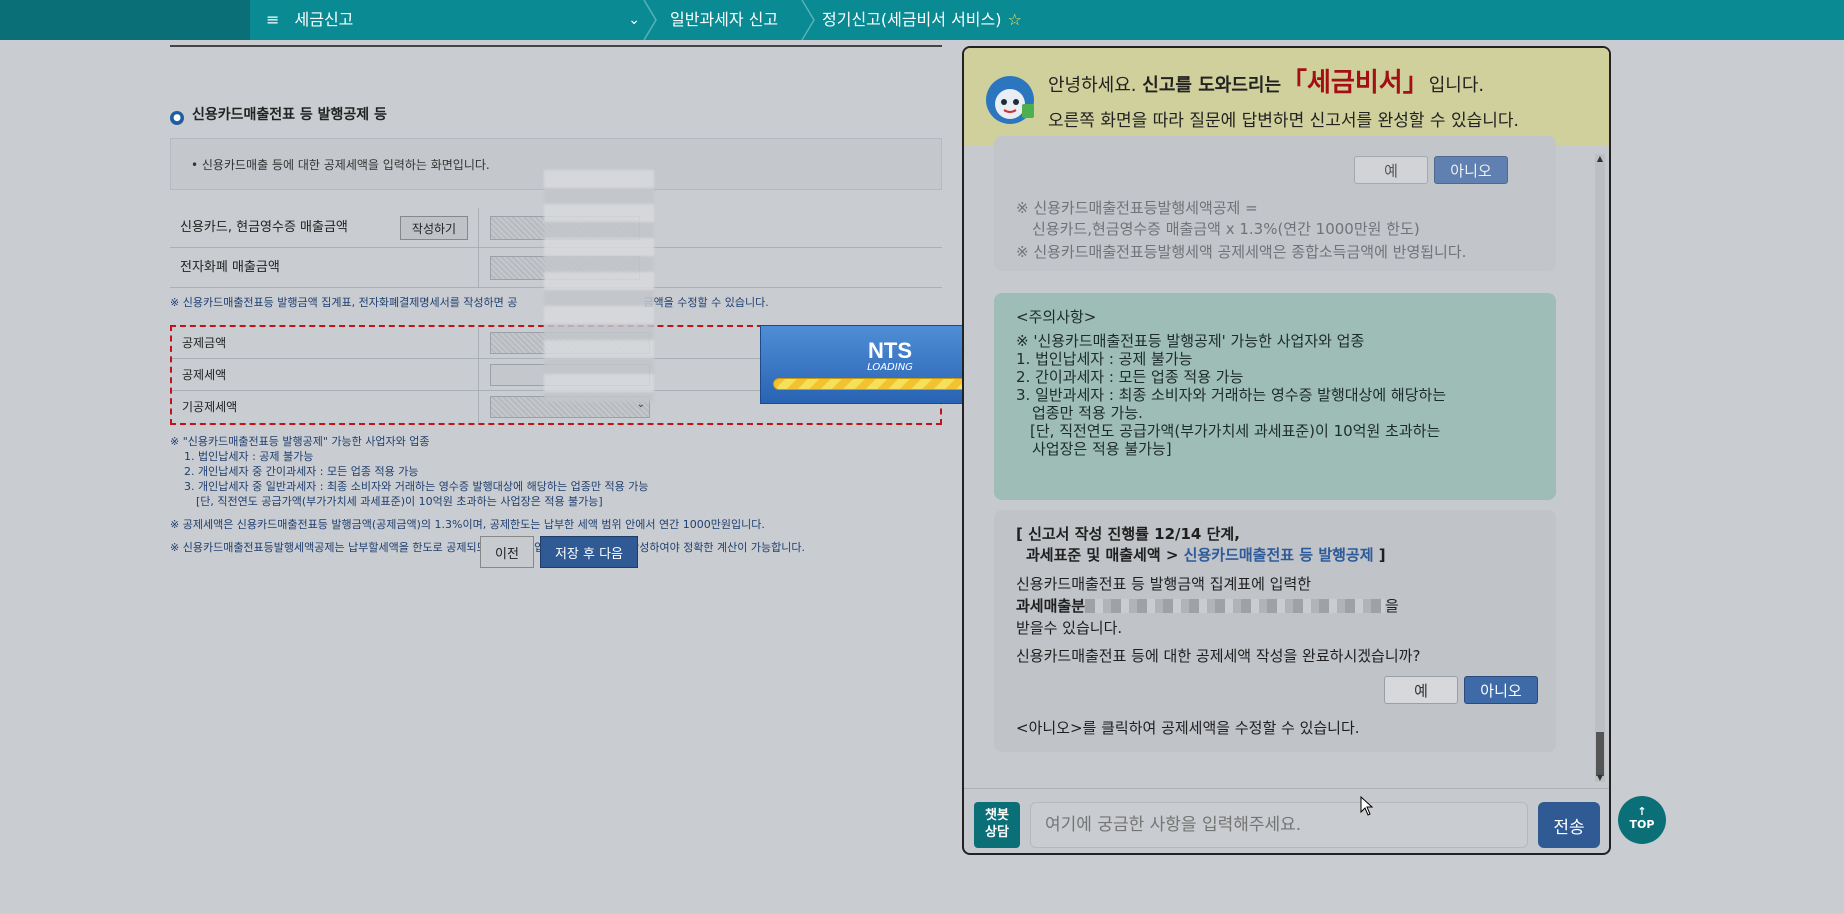  What do you see at coordinates (599, 286) in the screenshot?
I see `redacted-values` at bounding box center [599, 286].